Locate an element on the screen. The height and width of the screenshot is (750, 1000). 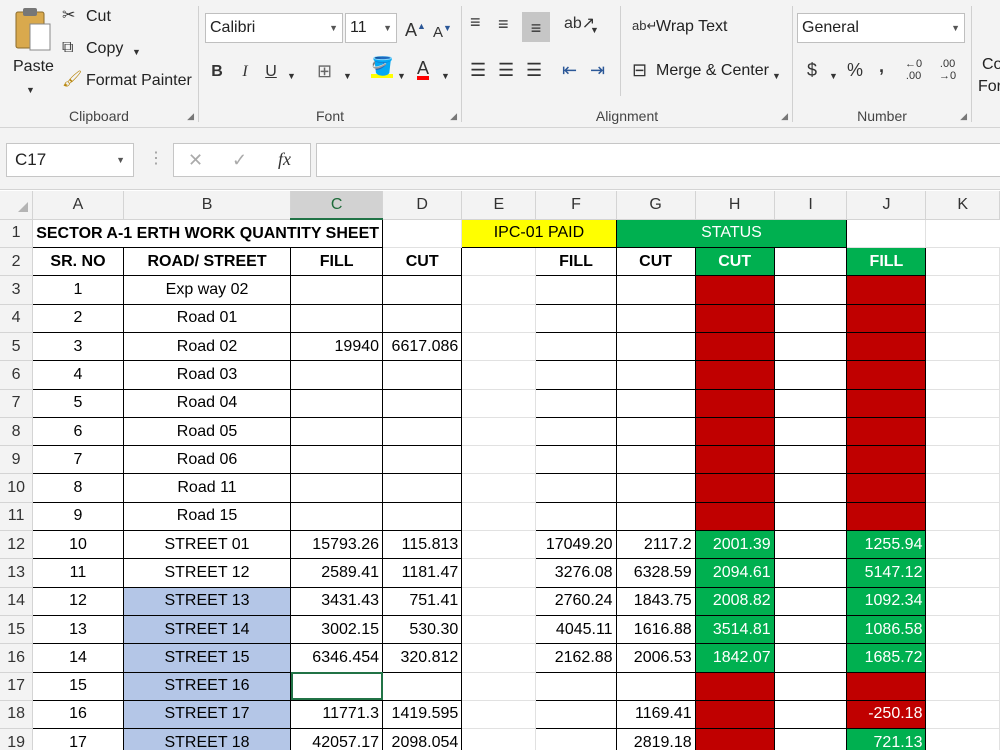
sr-no-cell: 12 is located at coordinates (78, 601).